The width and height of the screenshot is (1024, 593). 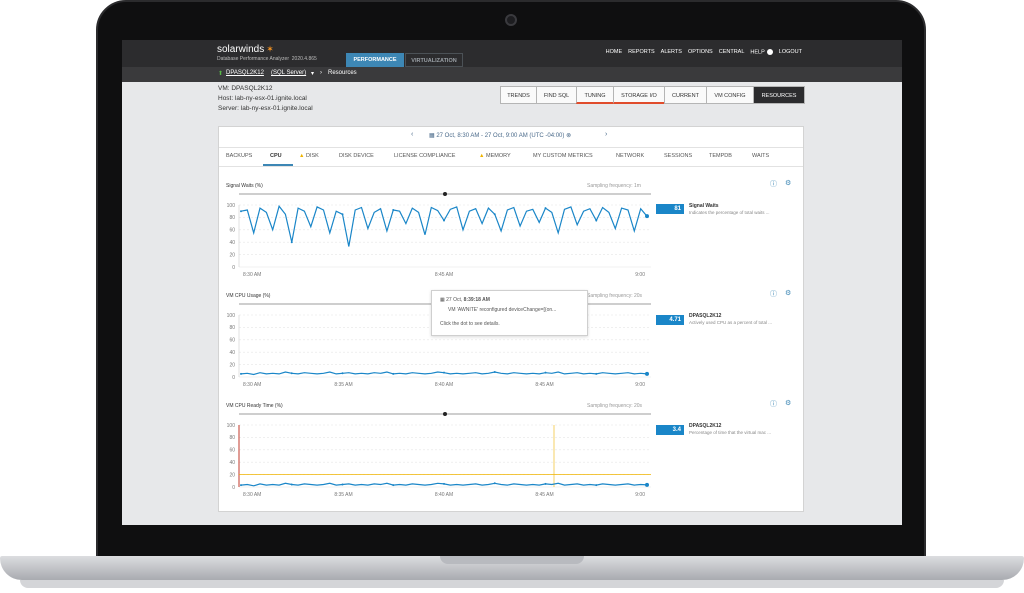 I want to click on current-value-badge: 3.4, so click(x=670, y=430).